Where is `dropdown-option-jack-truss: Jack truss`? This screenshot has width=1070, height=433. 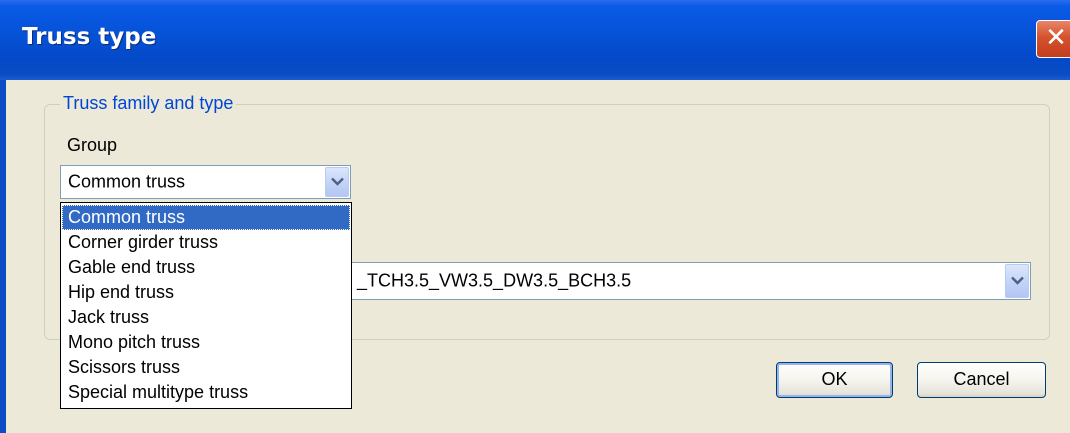
dropdown-option-jack-truss: Jack truss is located at coordinates (206, 317).